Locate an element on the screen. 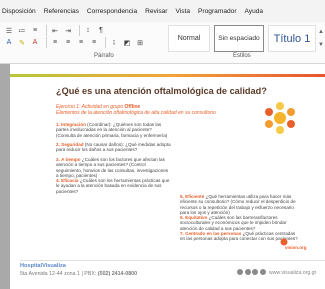 The width and height of the screenshot is (325, 289). highlight-color-icon: ✎ is located at coordinates (22, 43).